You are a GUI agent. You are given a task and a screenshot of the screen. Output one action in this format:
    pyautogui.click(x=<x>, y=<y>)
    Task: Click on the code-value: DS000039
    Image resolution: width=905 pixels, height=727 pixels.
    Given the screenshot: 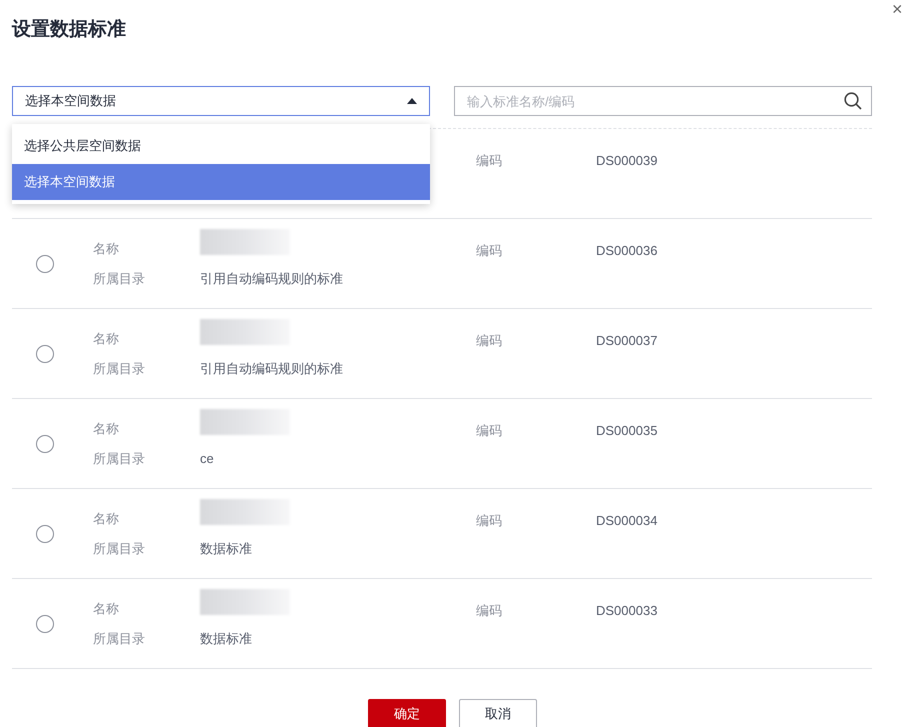 What is the action you would take?
    pyautogui.click(x=627, y=161)
    